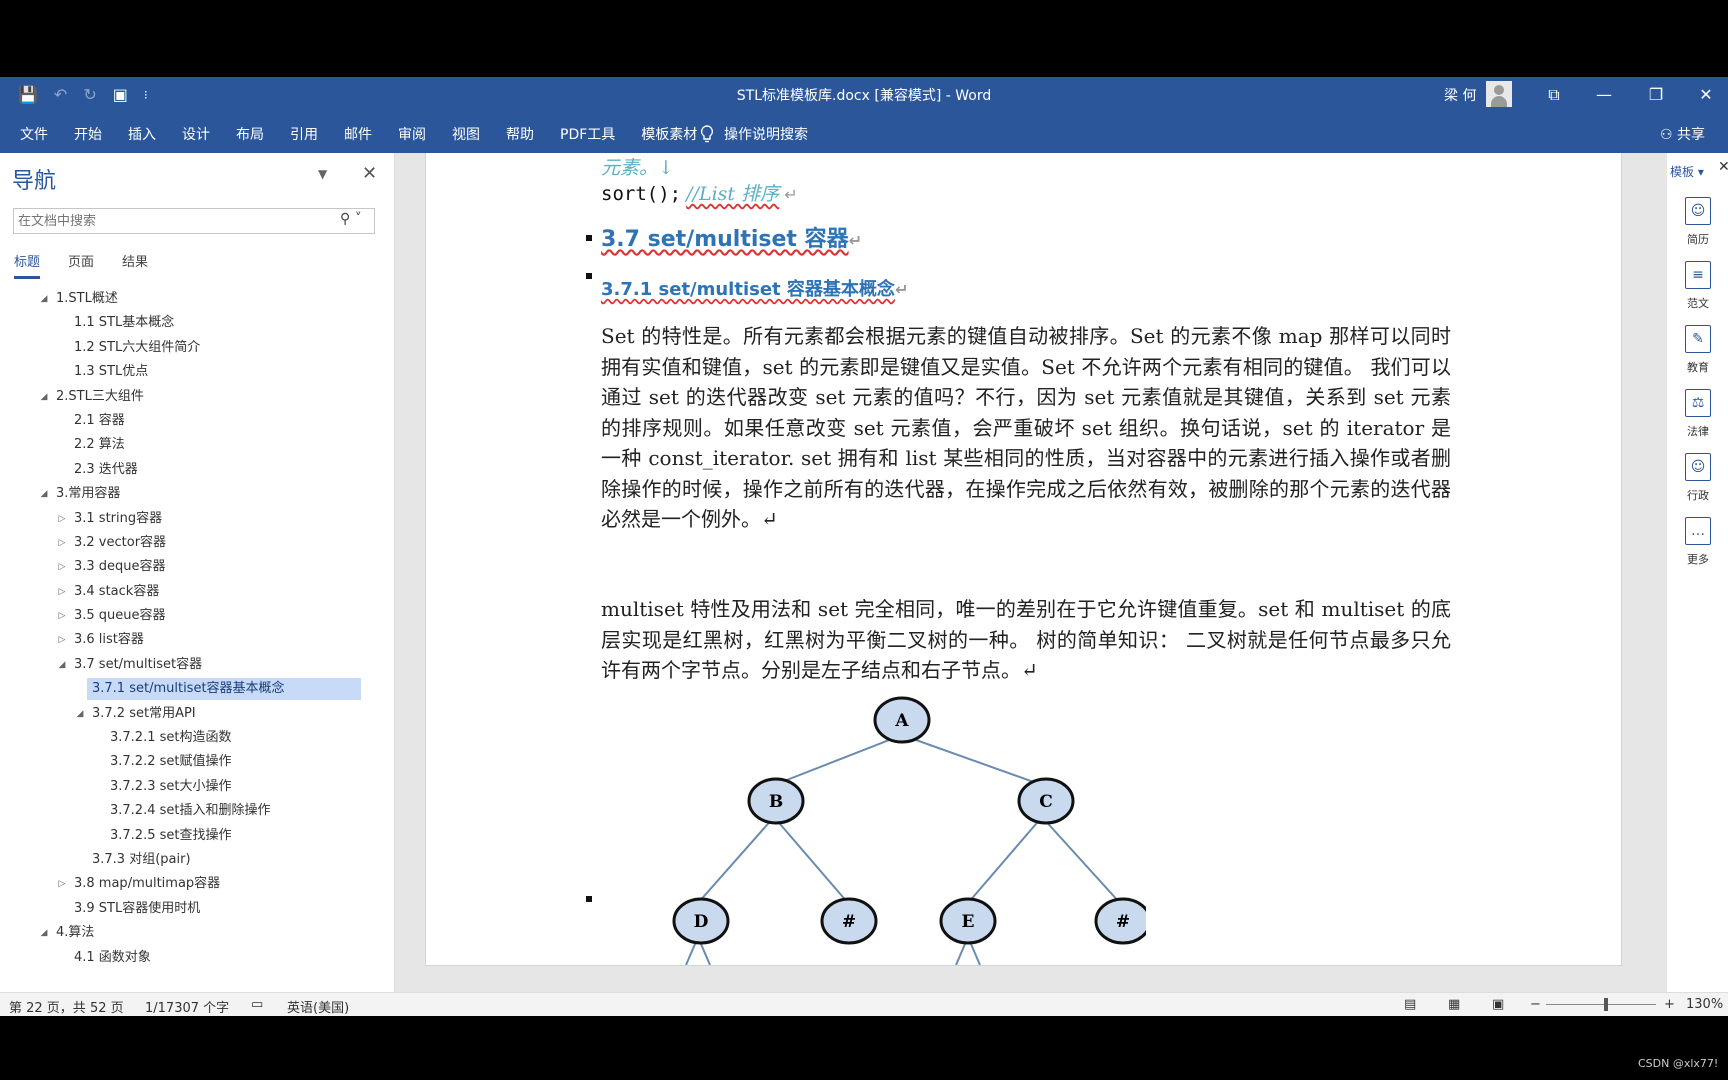 The width and height of the screenshot is (1728, 1080). What do you see at coordinates (1698, 467) in the screenshot?
I see `admin-icon: ☺` at bounding box center [1698, 467].